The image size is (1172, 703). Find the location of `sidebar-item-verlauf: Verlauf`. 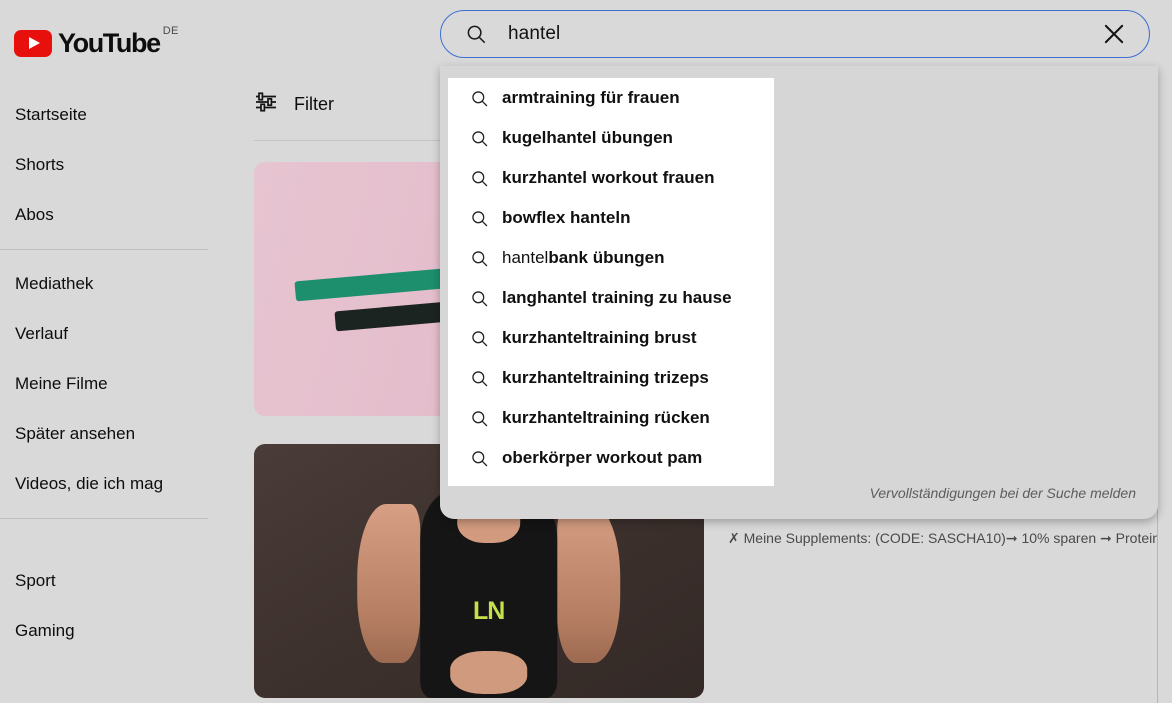

sidebar-item-verlauf: Verlauf is located at coordinates (104, 334).